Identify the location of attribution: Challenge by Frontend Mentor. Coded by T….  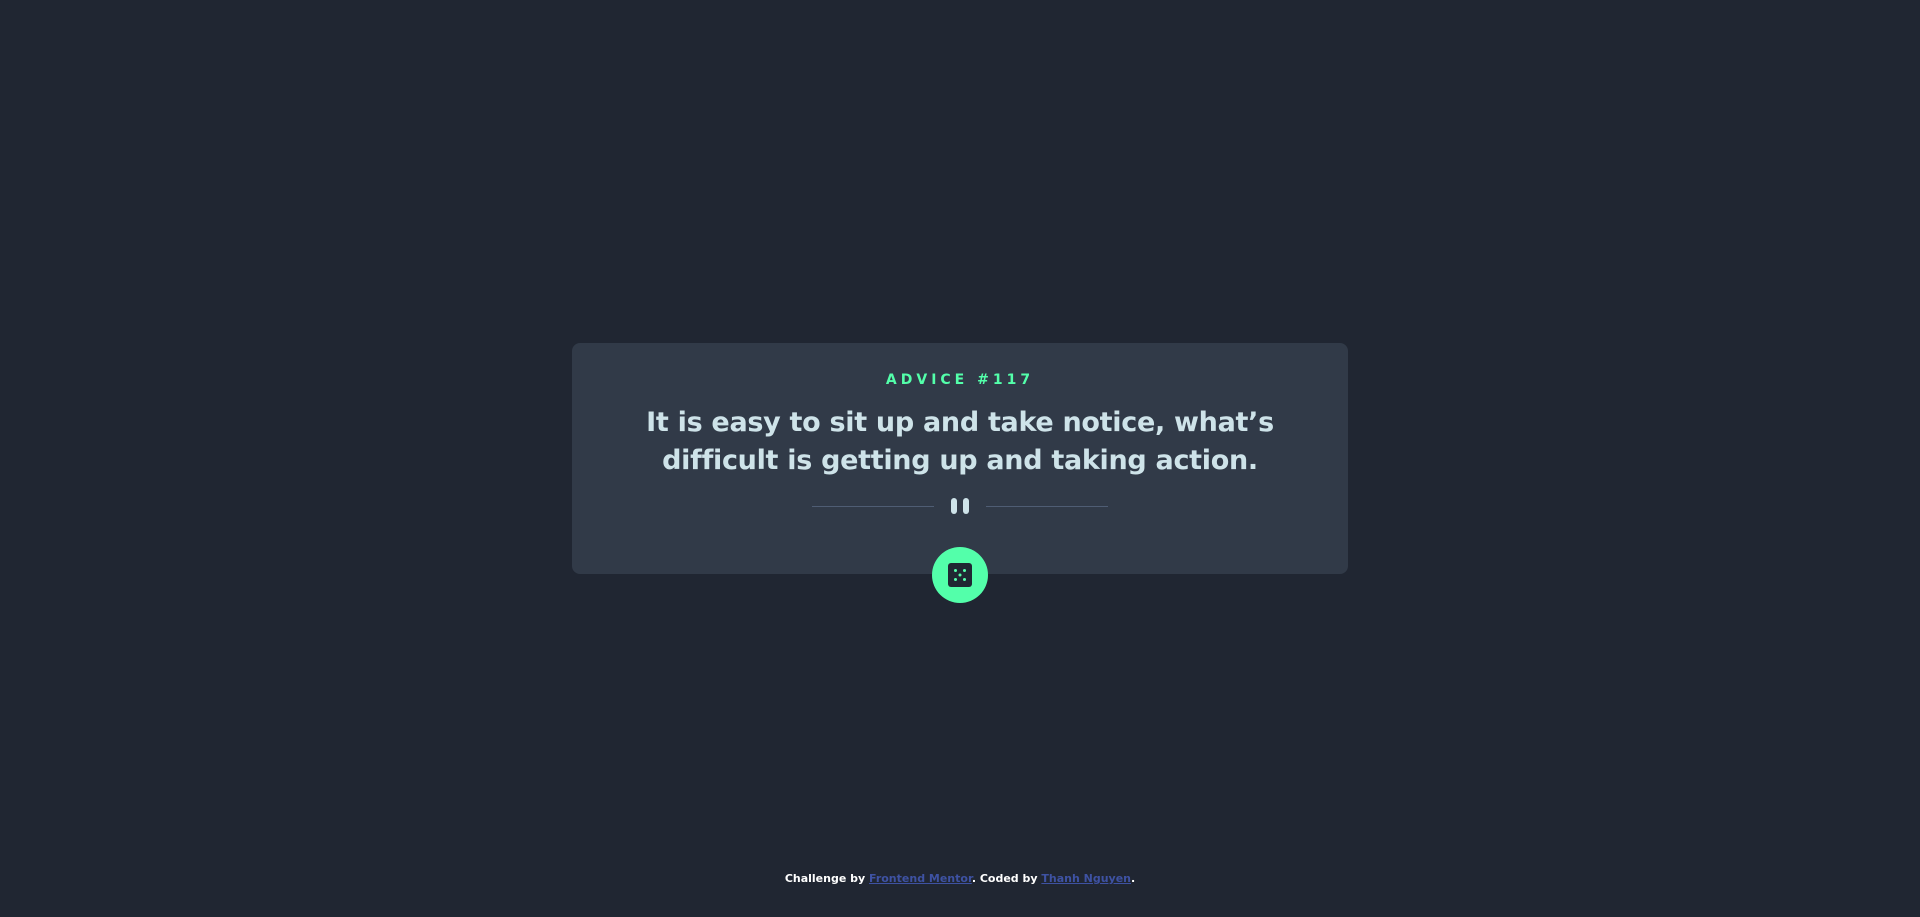
(960, 878).